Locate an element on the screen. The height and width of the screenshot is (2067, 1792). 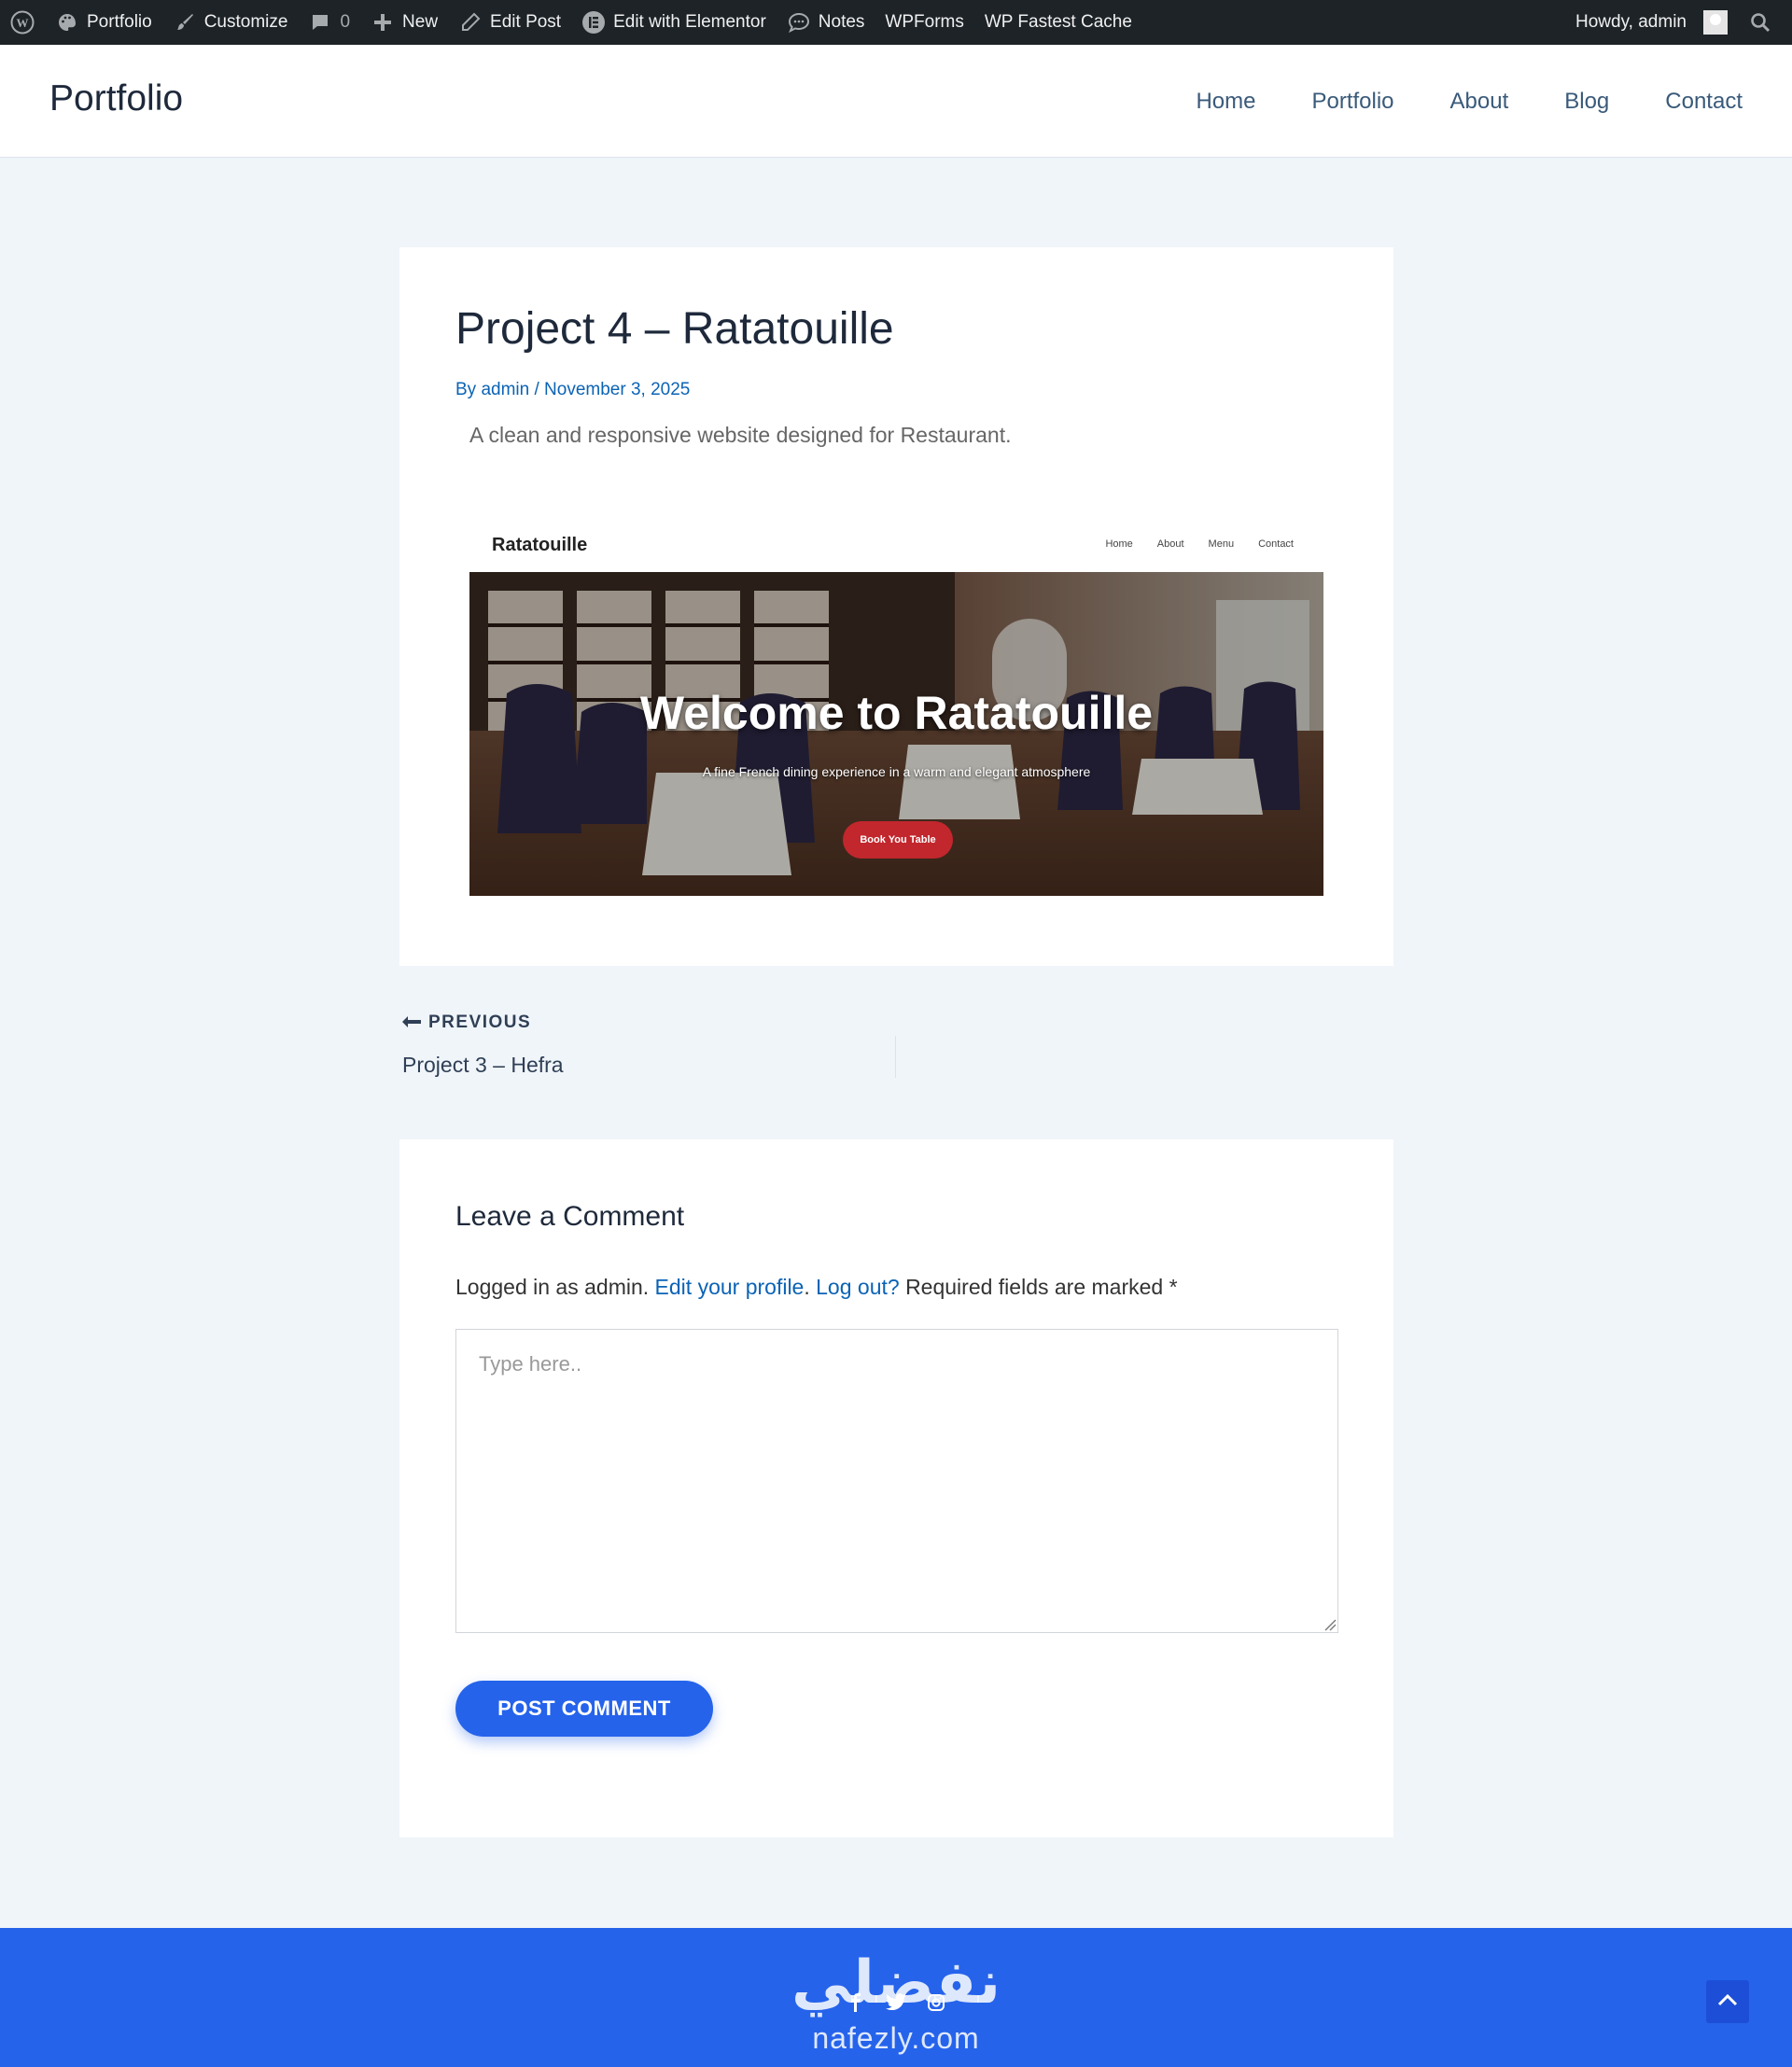
post-title: Project 4 – Ratatouille is located at coordinates (674, 329).